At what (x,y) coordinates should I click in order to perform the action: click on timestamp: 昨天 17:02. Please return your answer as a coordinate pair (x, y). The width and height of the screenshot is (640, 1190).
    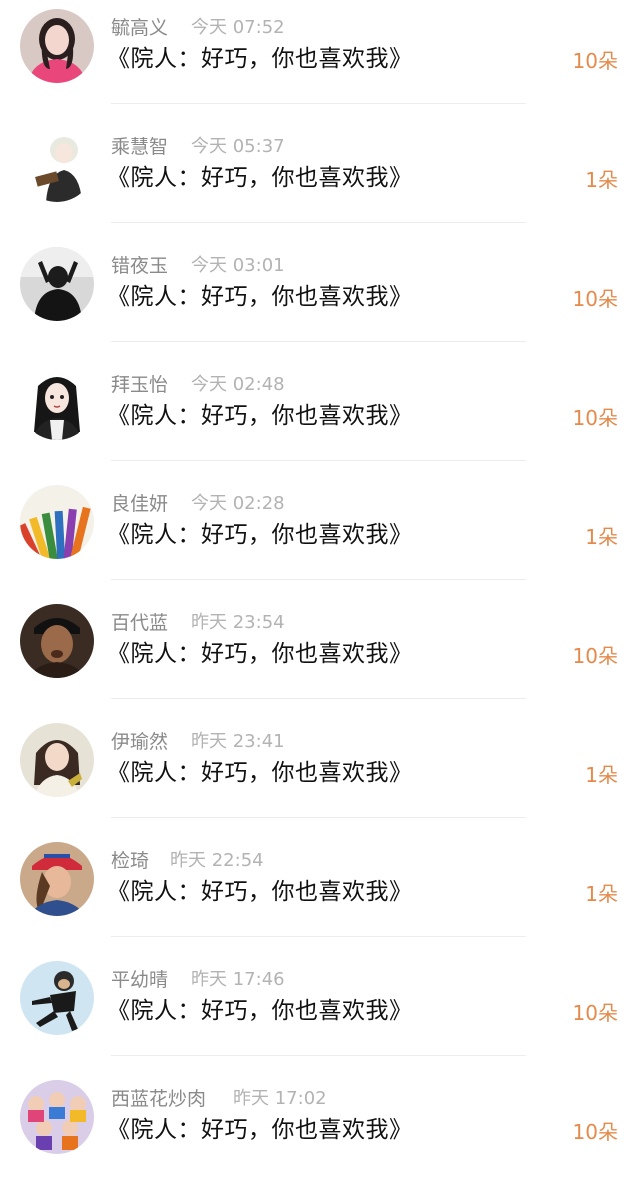
    Looking at the image, I should click on (280, 1098).